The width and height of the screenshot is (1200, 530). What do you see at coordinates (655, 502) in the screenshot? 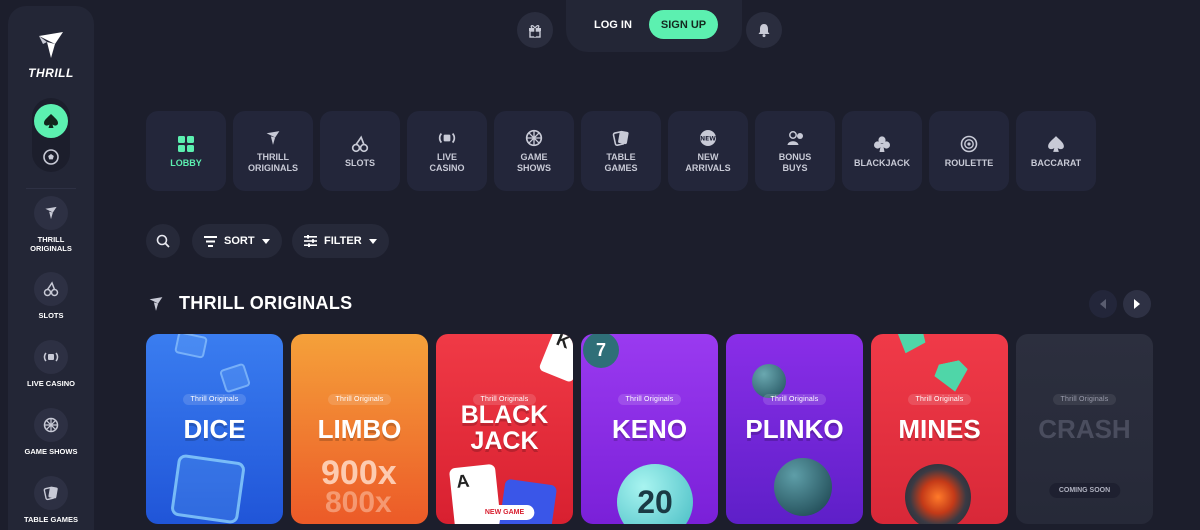
I see `ball-number: 20` at bounding box center [655, 502].